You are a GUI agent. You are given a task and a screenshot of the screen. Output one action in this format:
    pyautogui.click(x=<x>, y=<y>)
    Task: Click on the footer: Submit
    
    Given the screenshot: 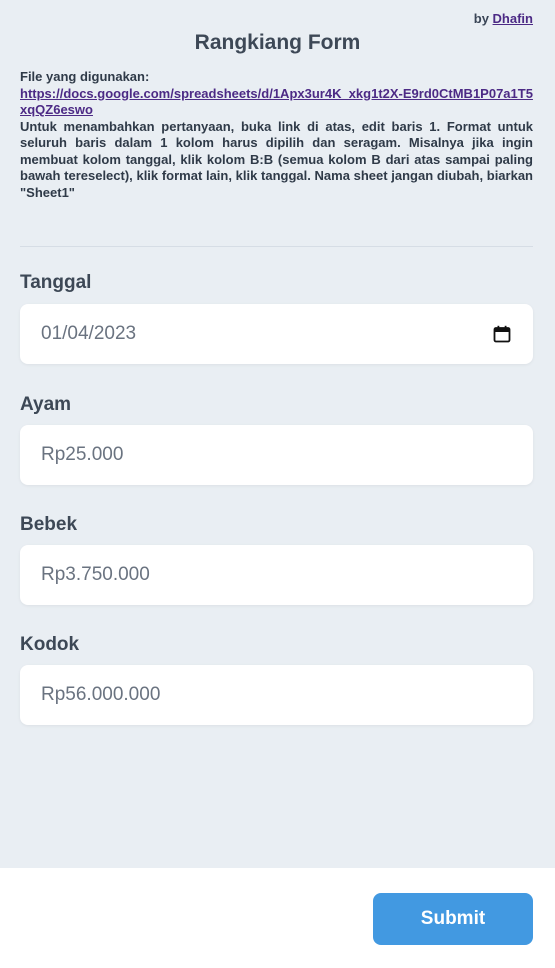 What is the action you would take?
    pyautogui.click(x=277, y=918)
    